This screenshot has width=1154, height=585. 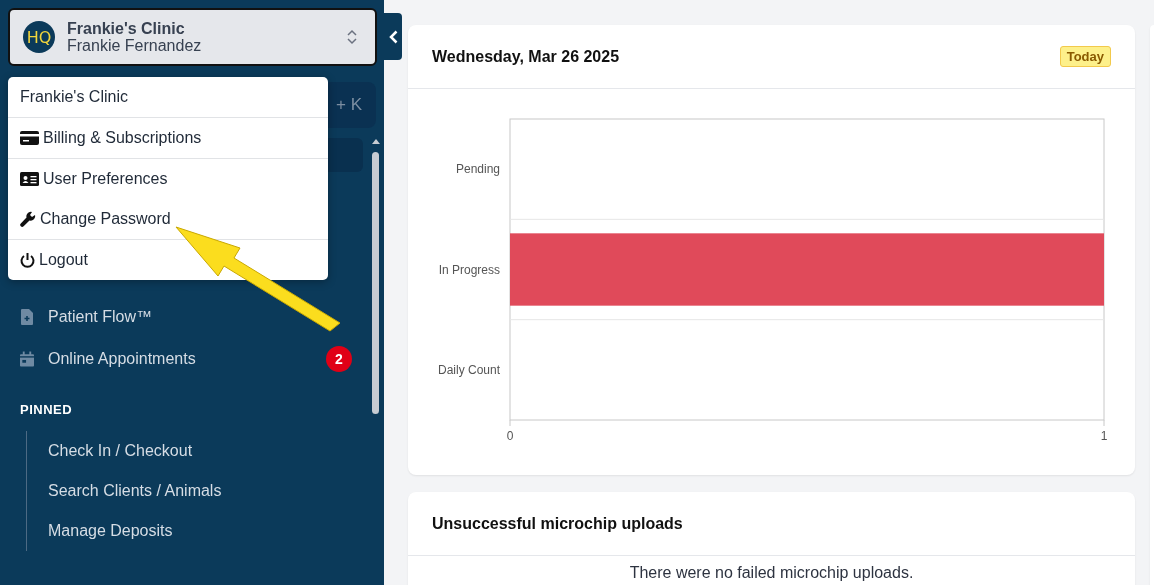 I want to click on wrench-icon, so click(x=28, y=219).